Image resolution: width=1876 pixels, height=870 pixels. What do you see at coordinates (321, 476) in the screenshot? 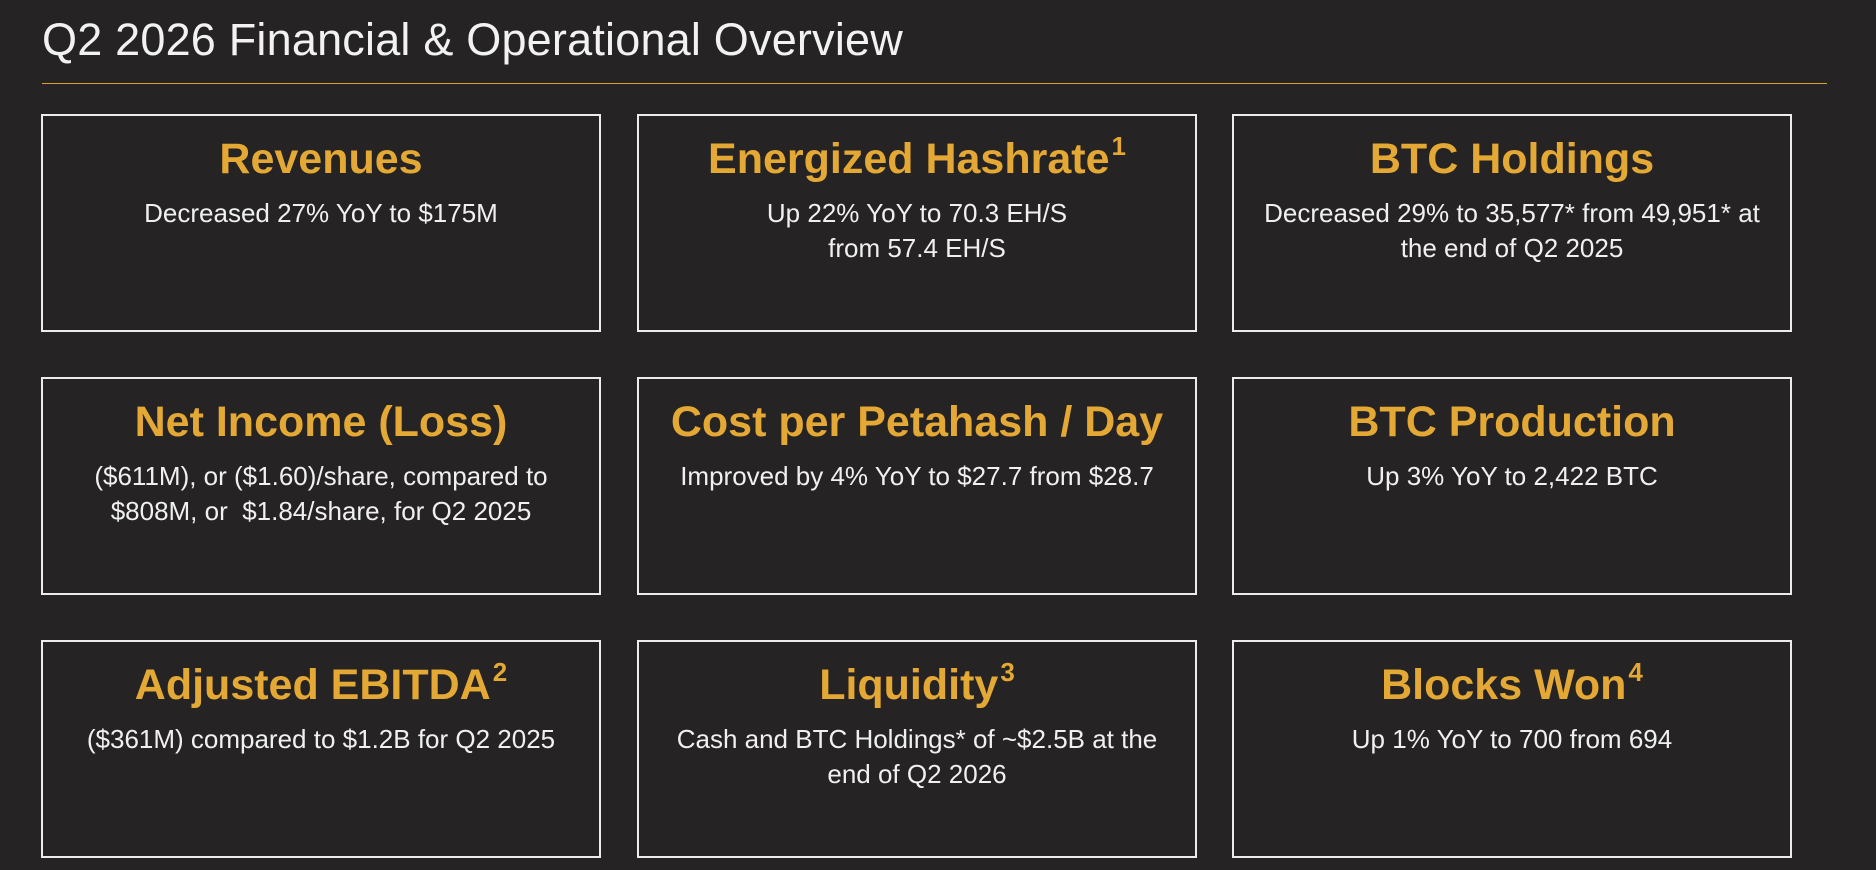
I see `card-body-line: ($611M), or ($1.60)/share, compared to` at bounding box center [321, 476].